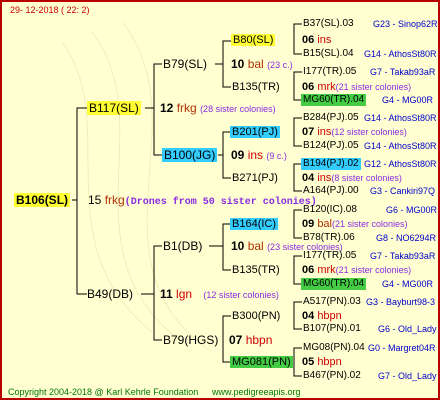 The image size is (440, 400). What do you see at coordinates (297, 32) in the screenshot?
I see `link-q1-g1a` at bounding box center [297, 32].